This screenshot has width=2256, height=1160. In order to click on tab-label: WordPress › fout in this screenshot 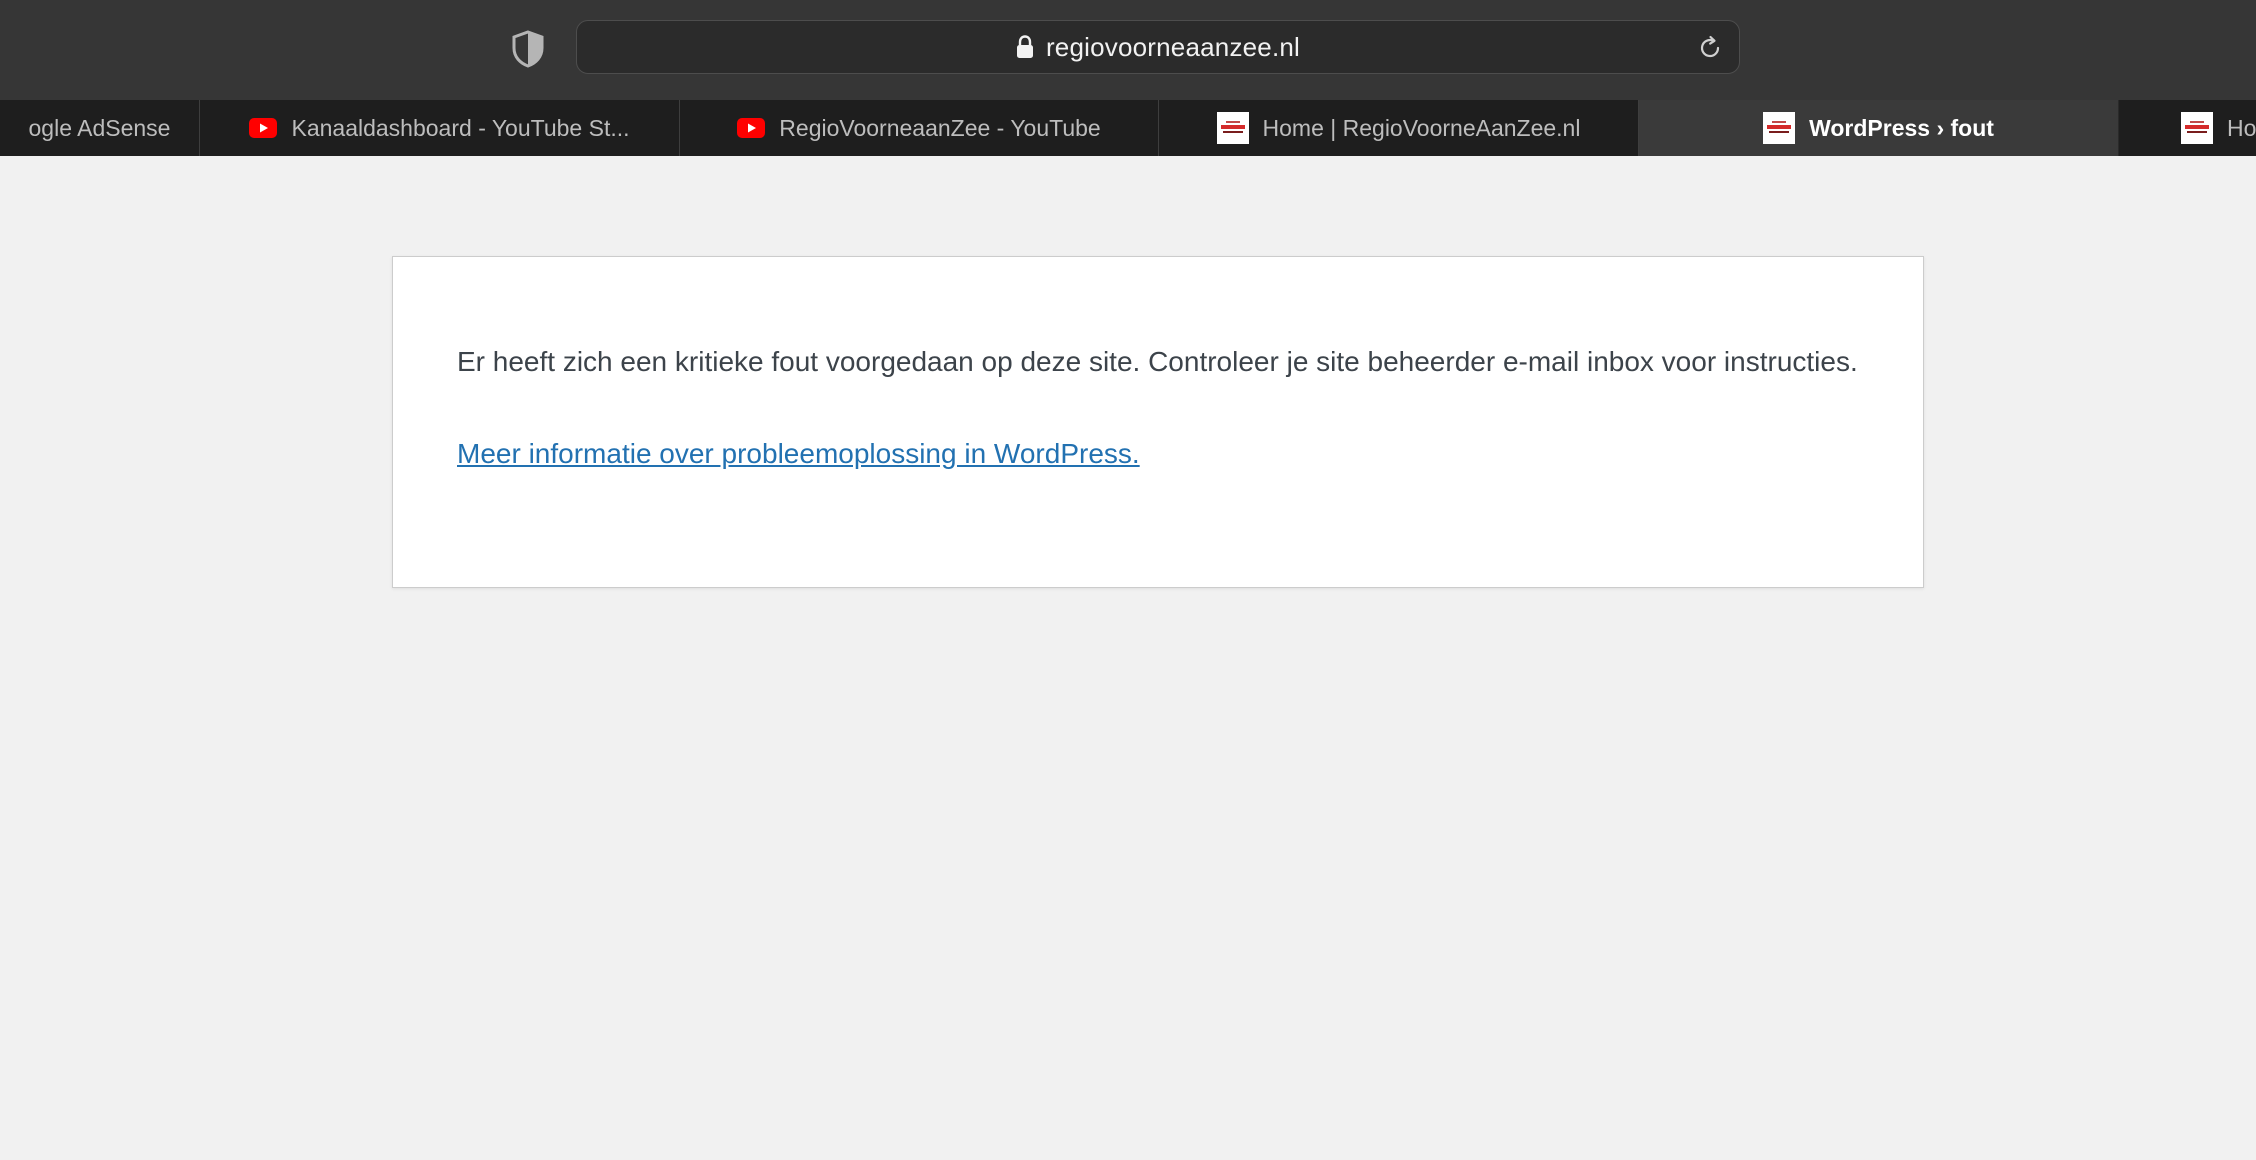, I will do `click(1901, 127)`.